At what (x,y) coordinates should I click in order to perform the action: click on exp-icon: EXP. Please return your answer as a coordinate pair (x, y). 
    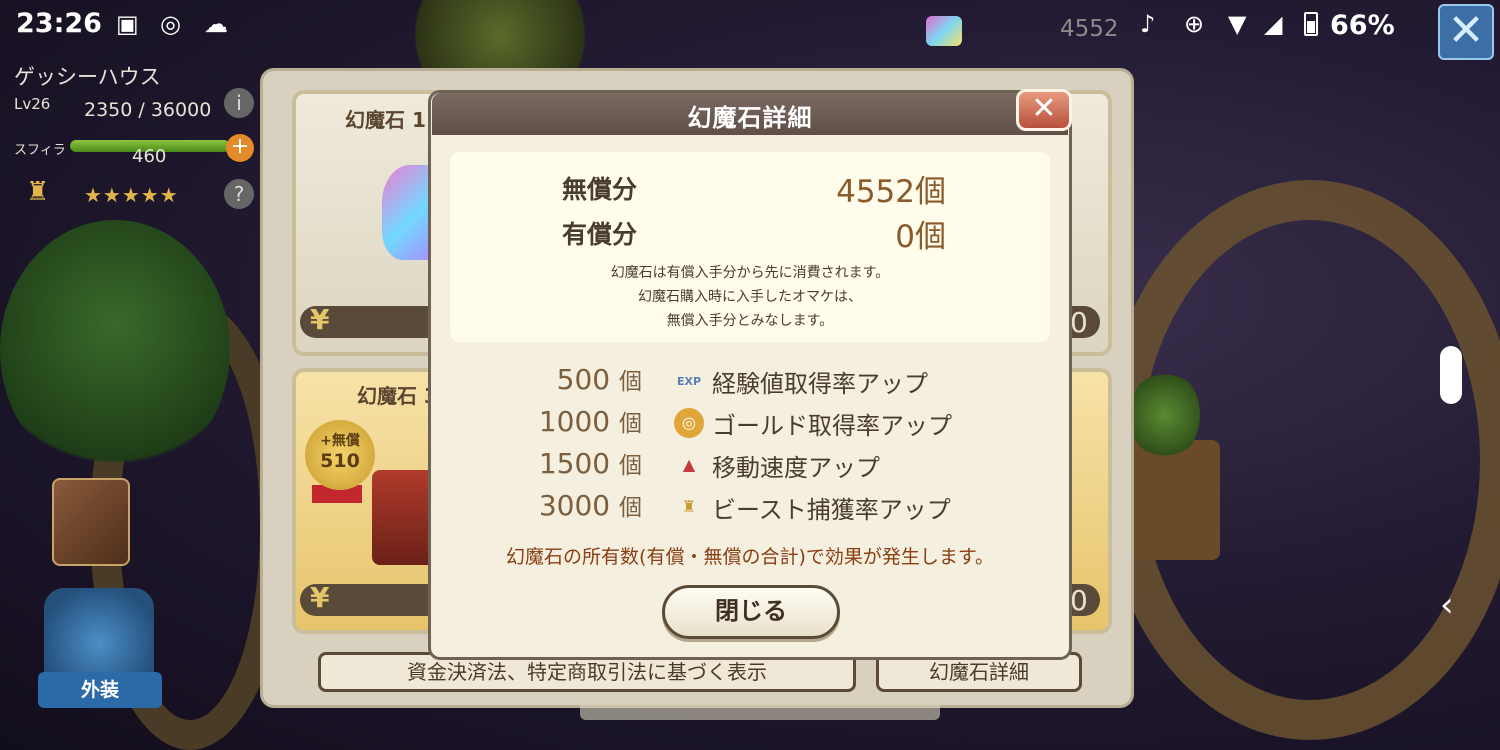
    Looking at the image, I should click on (689, 381).